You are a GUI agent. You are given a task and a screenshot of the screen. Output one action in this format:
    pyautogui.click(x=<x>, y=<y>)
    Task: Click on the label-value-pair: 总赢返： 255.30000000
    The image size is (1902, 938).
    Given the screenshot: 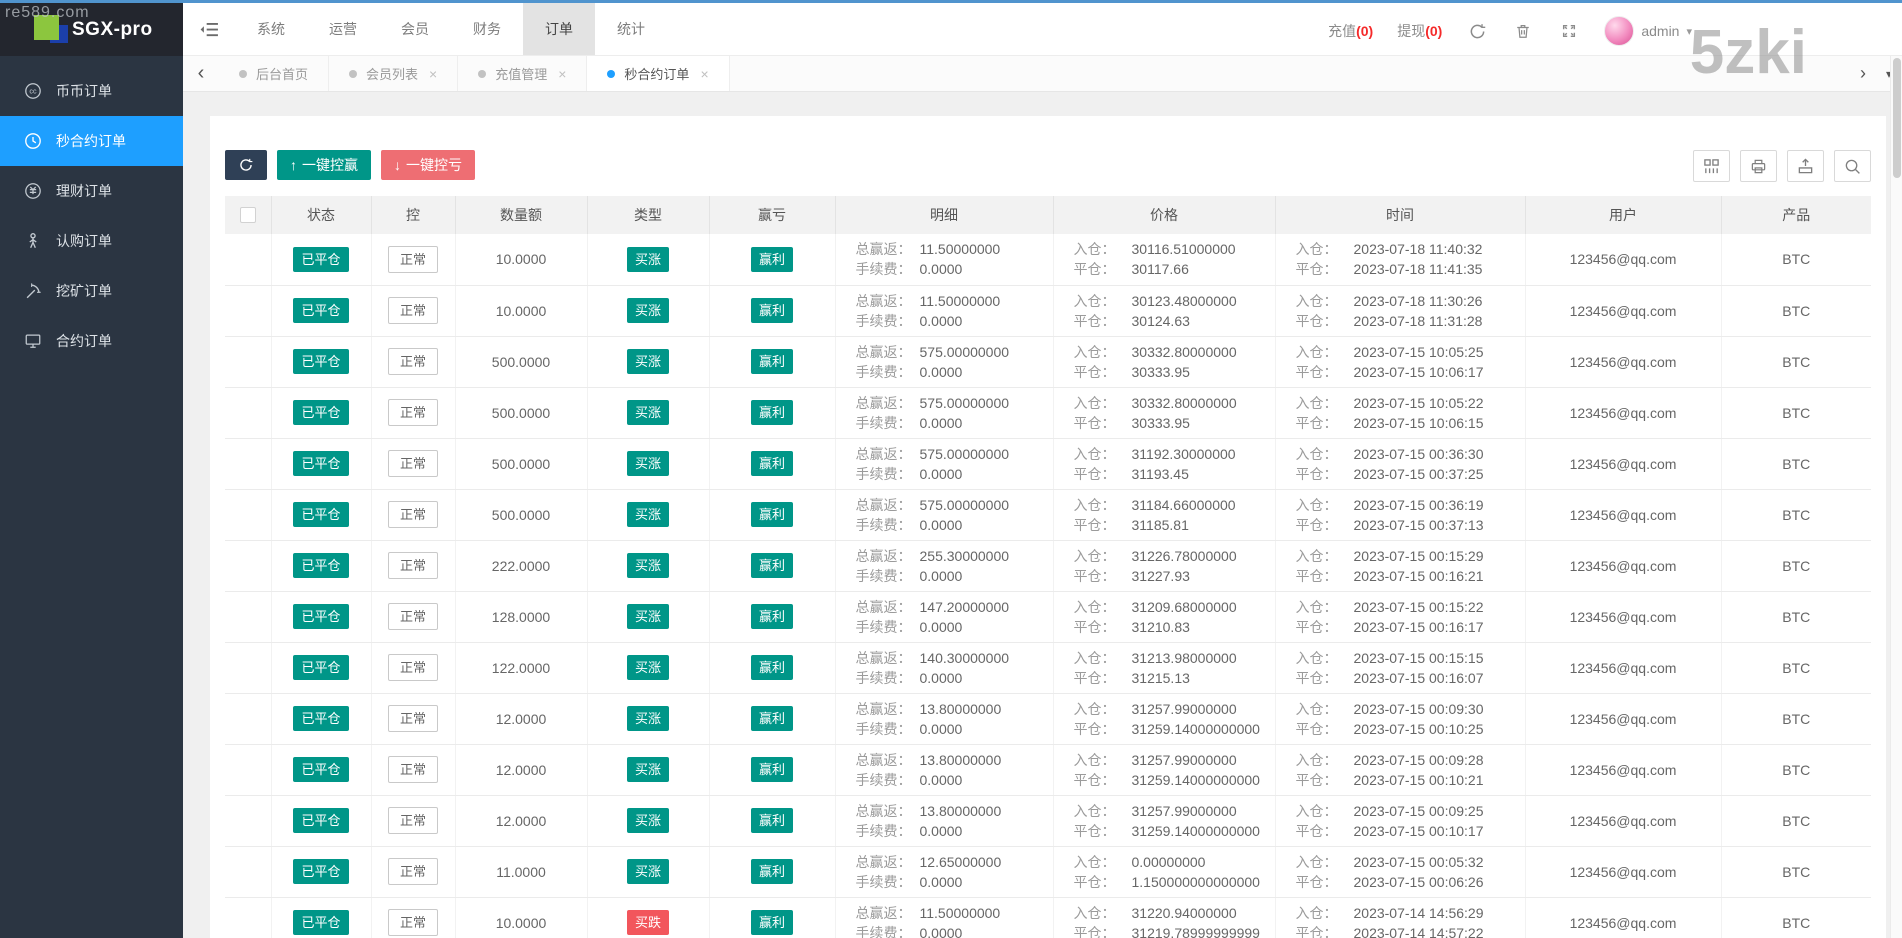 What is the action you would take?
    pyautogui.click(x=954, y=556)
    